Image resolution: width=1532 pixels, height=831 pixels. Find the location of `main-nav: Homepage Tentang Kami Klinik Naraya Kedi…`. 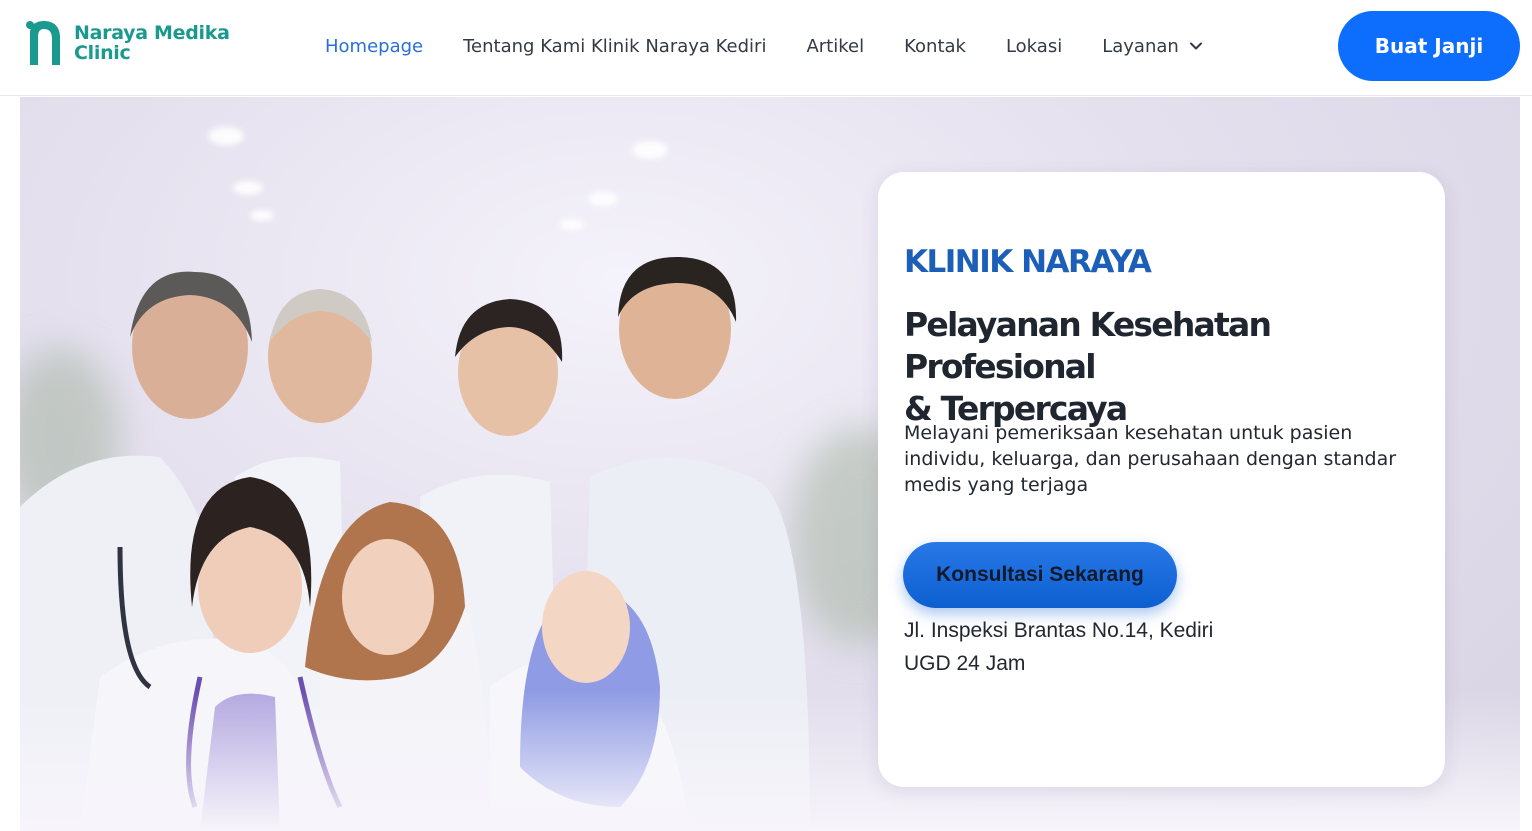

main-nav: Homepage Tentang Kami Klinik Naraya Kedi… is located at coordinates (764, 46).